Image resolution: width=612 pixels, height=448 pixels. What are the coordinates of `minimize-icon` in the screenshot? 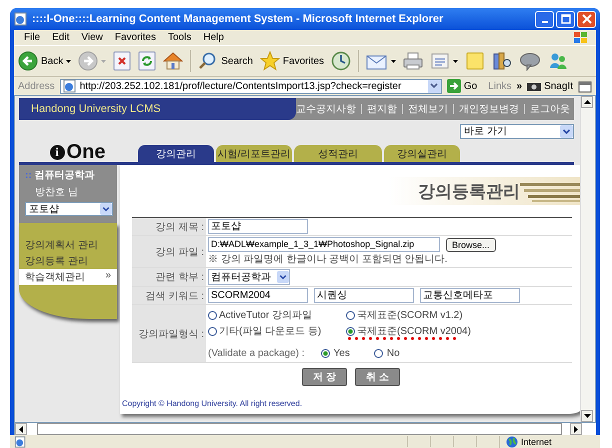 It's located at (545, 22).